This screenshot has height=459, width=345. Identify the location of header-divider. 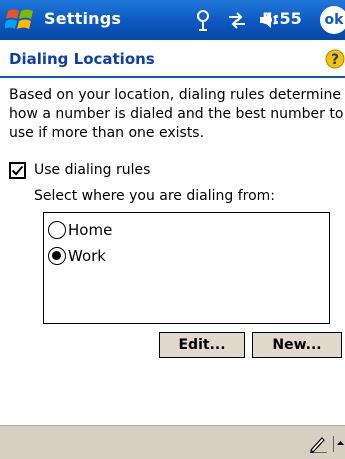
(172, 77).